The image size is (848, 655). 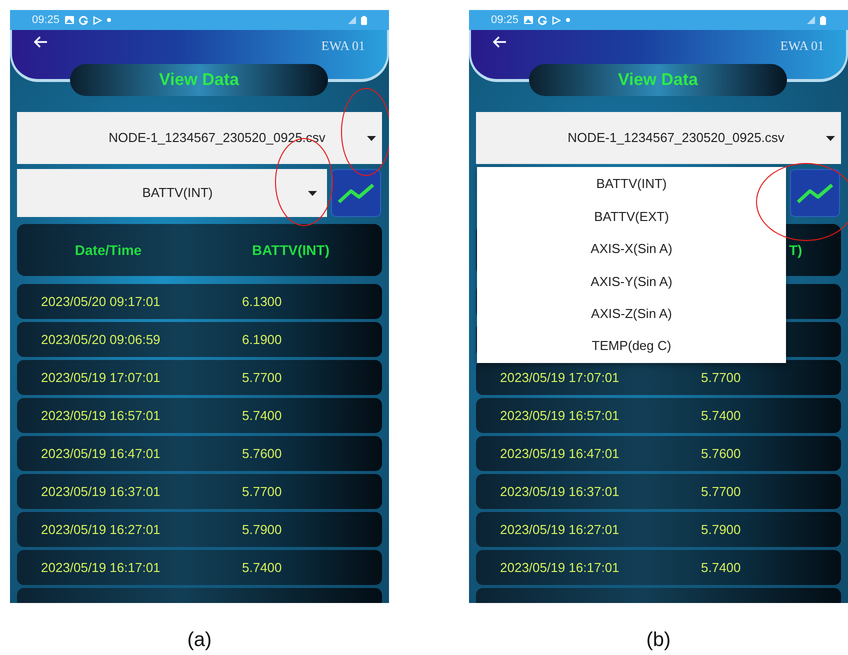 I want to click on value-cell-text: 6.1900, so click(x=262, y=339).